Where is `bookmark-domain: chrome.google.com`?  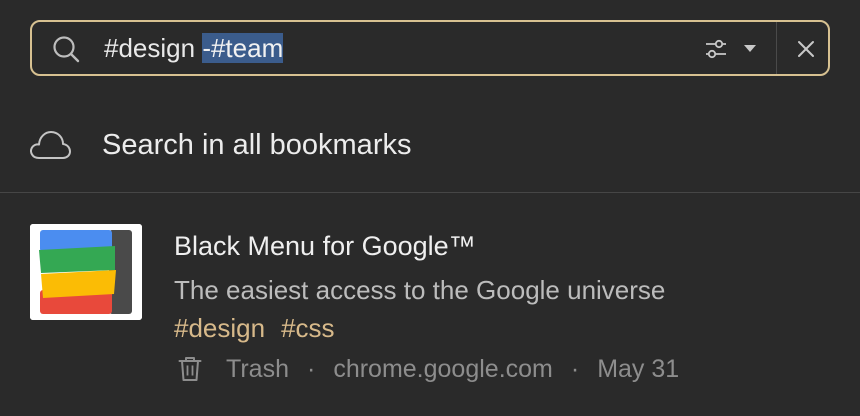
bookmark-domain: chrome.google.com is located at coordinates (443, 369).